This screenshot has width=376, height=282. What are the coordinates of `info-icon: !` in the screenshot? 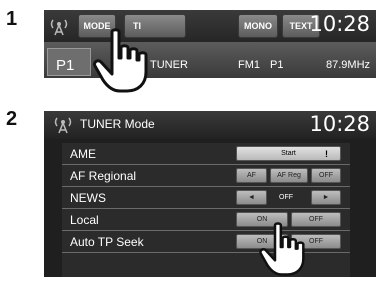 It's located at (326, 153).